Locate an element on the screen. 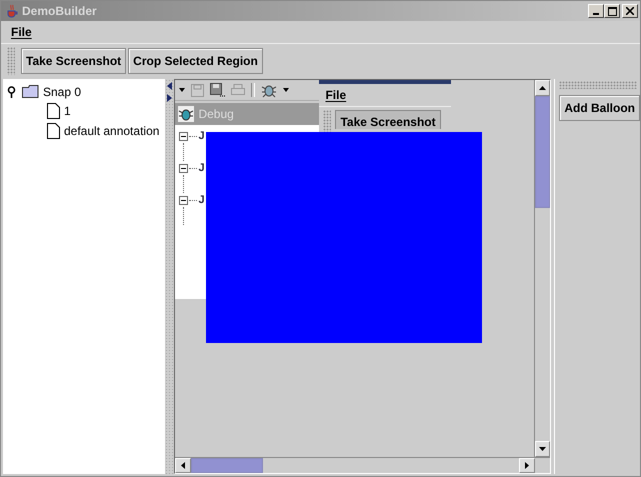  close-button is located at coordinates (630, 11).